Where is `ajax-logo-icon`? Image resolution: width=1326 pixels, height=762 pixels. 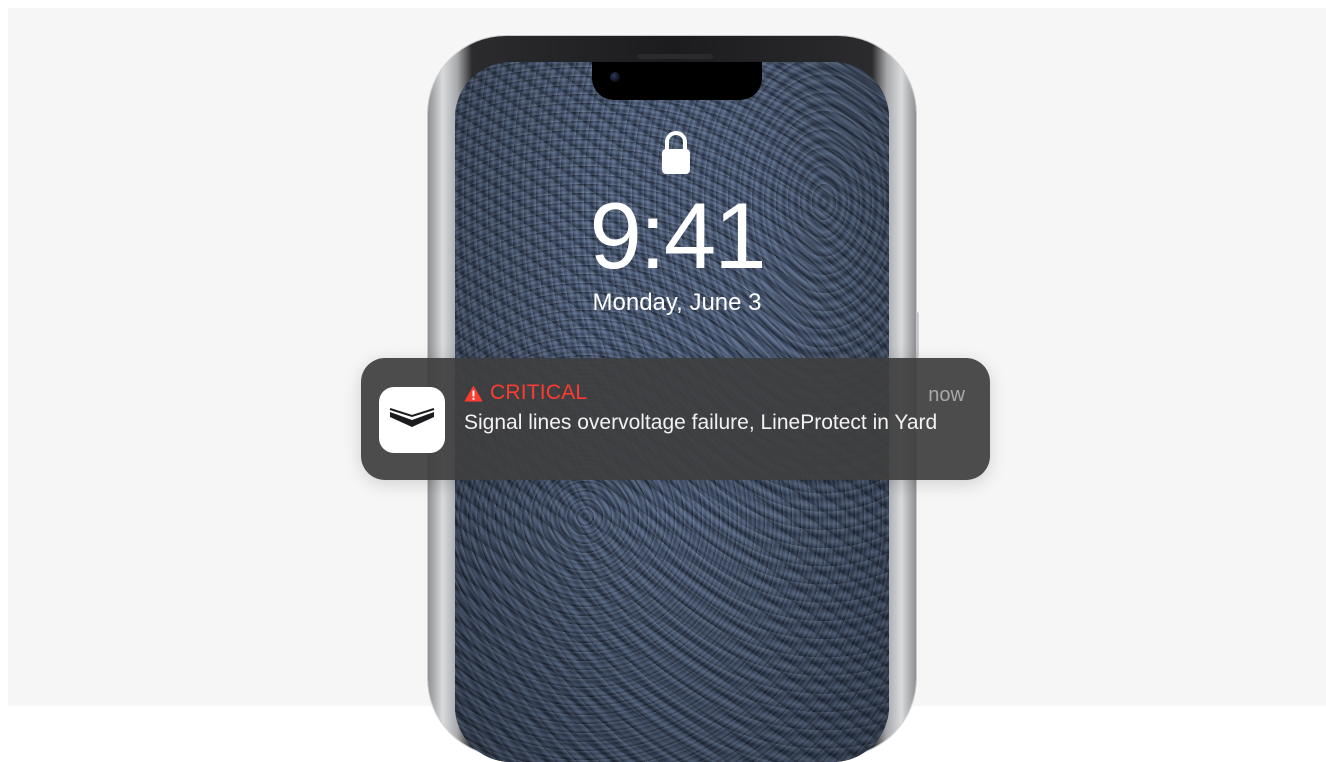
ajax-logo-icon is located at coordinates (412, 420).